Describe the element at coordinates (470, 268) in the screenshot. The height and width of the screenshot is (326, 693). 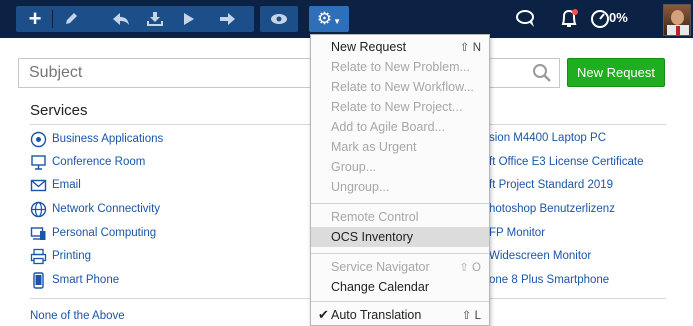
I see `shortcut-label: ⇧ O` at that location.